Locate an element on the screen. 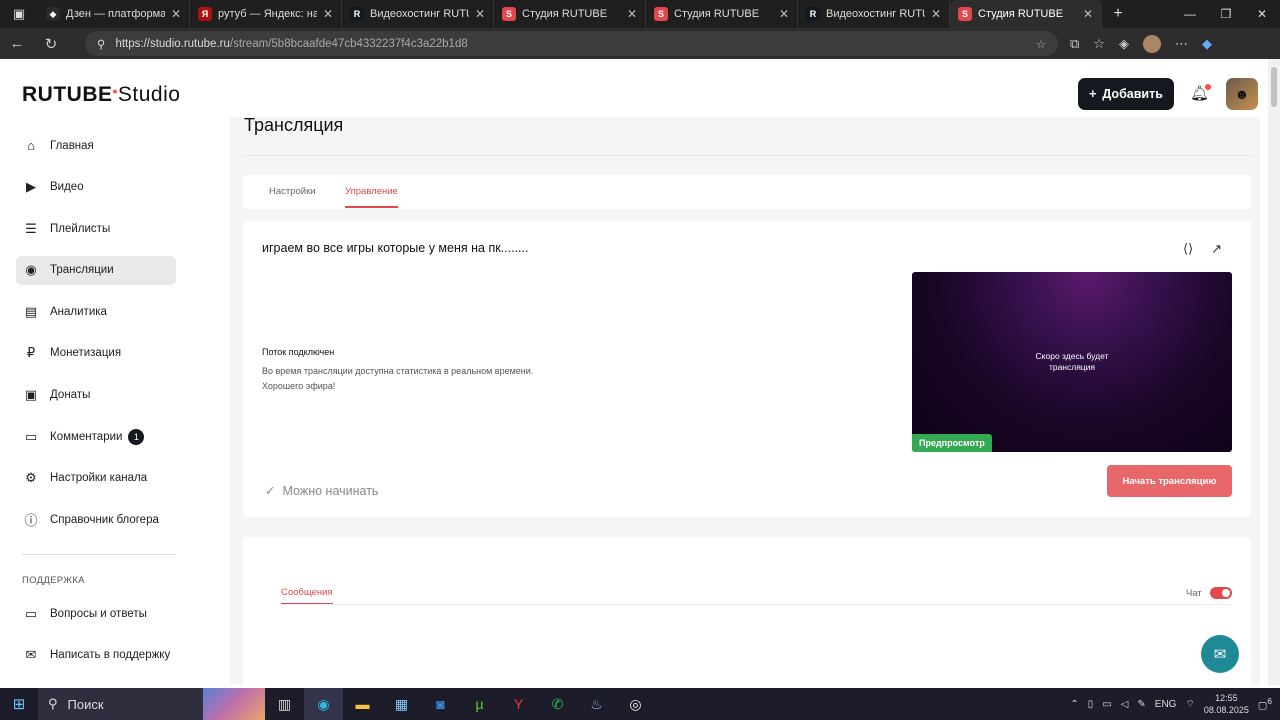  clock-time: 12:55 is located at coordinates (1226, 698).